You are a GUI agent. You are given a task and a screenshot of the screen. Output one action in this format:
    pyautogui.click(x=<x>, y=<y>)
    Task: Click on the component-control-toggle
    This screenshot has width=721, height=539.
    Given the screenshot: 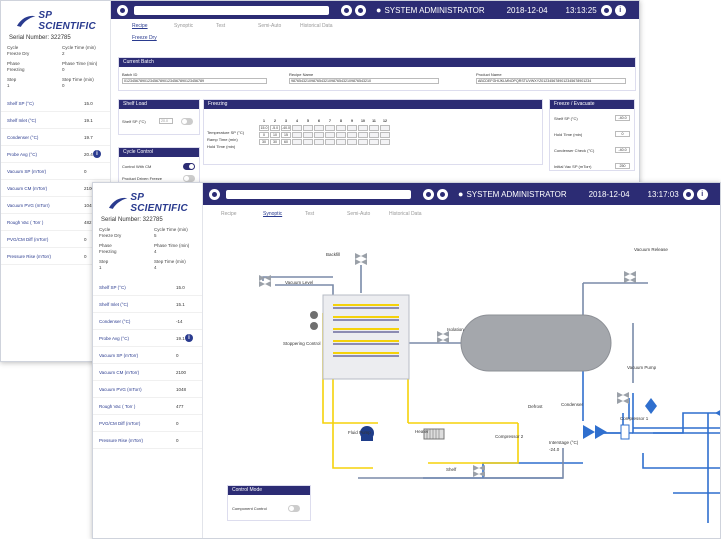 What is the action you would take?
    pyautogui.click(x=294, y=508)
    